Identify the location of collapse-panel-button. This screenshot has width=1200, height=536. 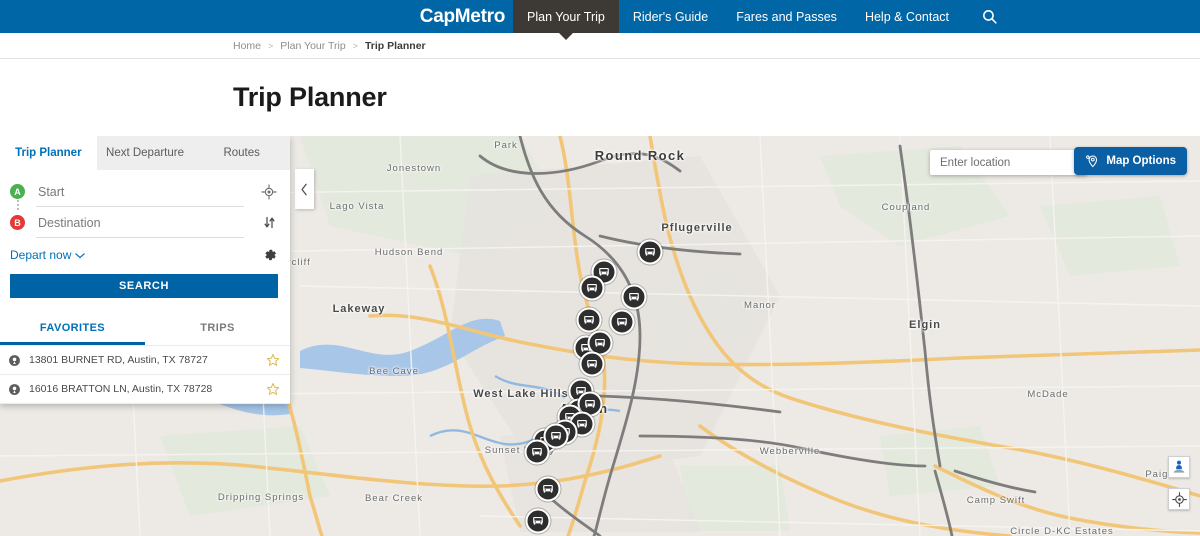
(304, 189).